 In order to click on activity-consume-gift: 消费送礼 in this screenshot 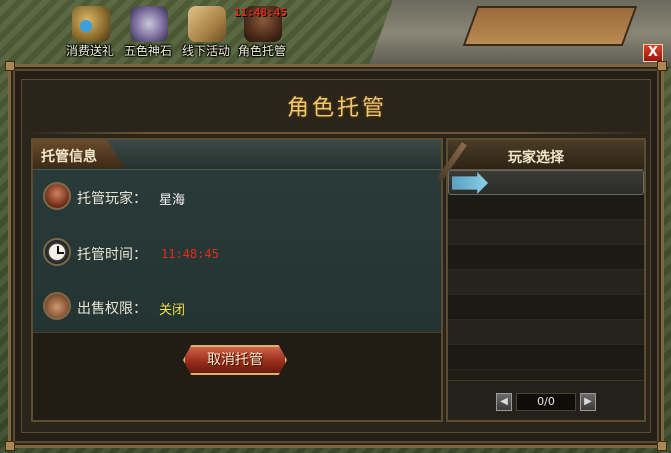, I will do `click(90, 32)`.